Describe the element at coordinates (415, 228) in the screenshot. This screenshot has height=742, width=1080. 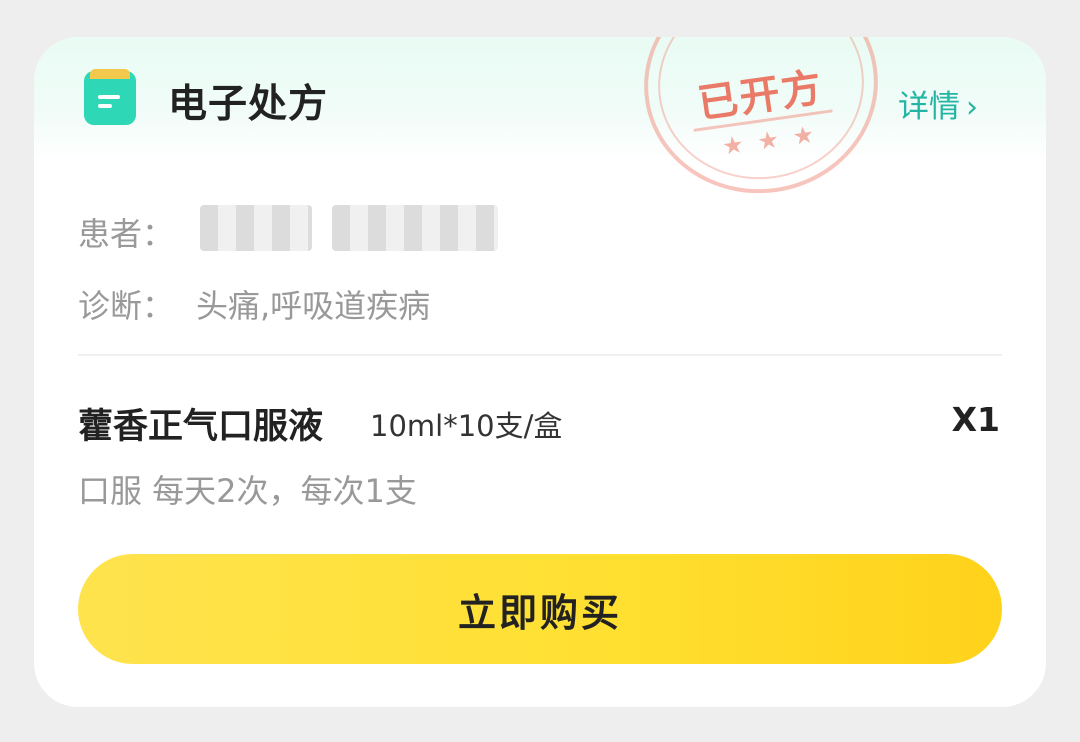
I see `patient-info-redacted` at that location.